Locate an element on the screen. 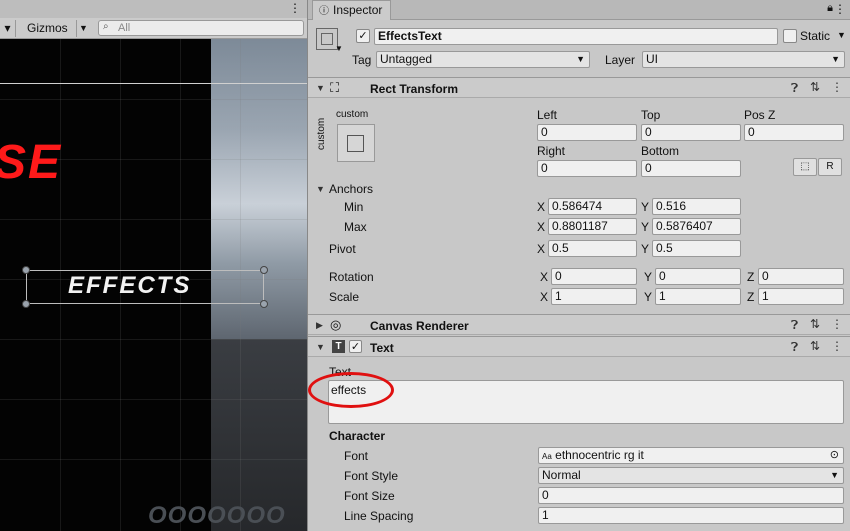  left-field: 0 is located at coordinates (587, 132).